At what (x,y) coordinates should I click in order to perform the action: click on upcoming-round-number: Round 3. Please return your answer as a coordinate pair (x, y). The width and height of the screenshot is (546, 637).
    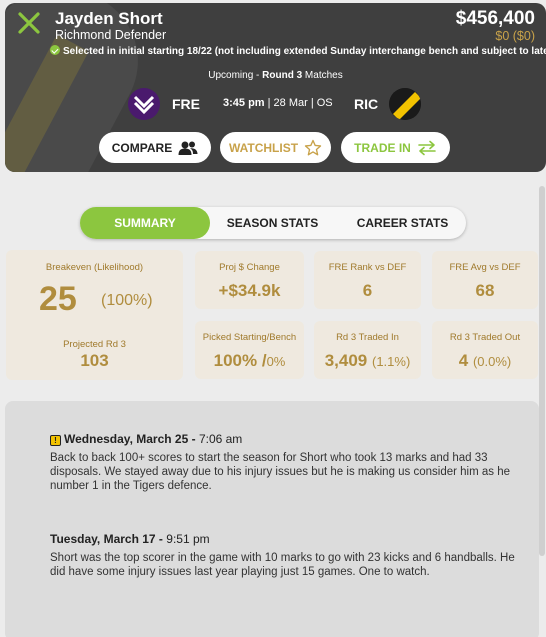
    Looking at the image, I should click on (282, 75).